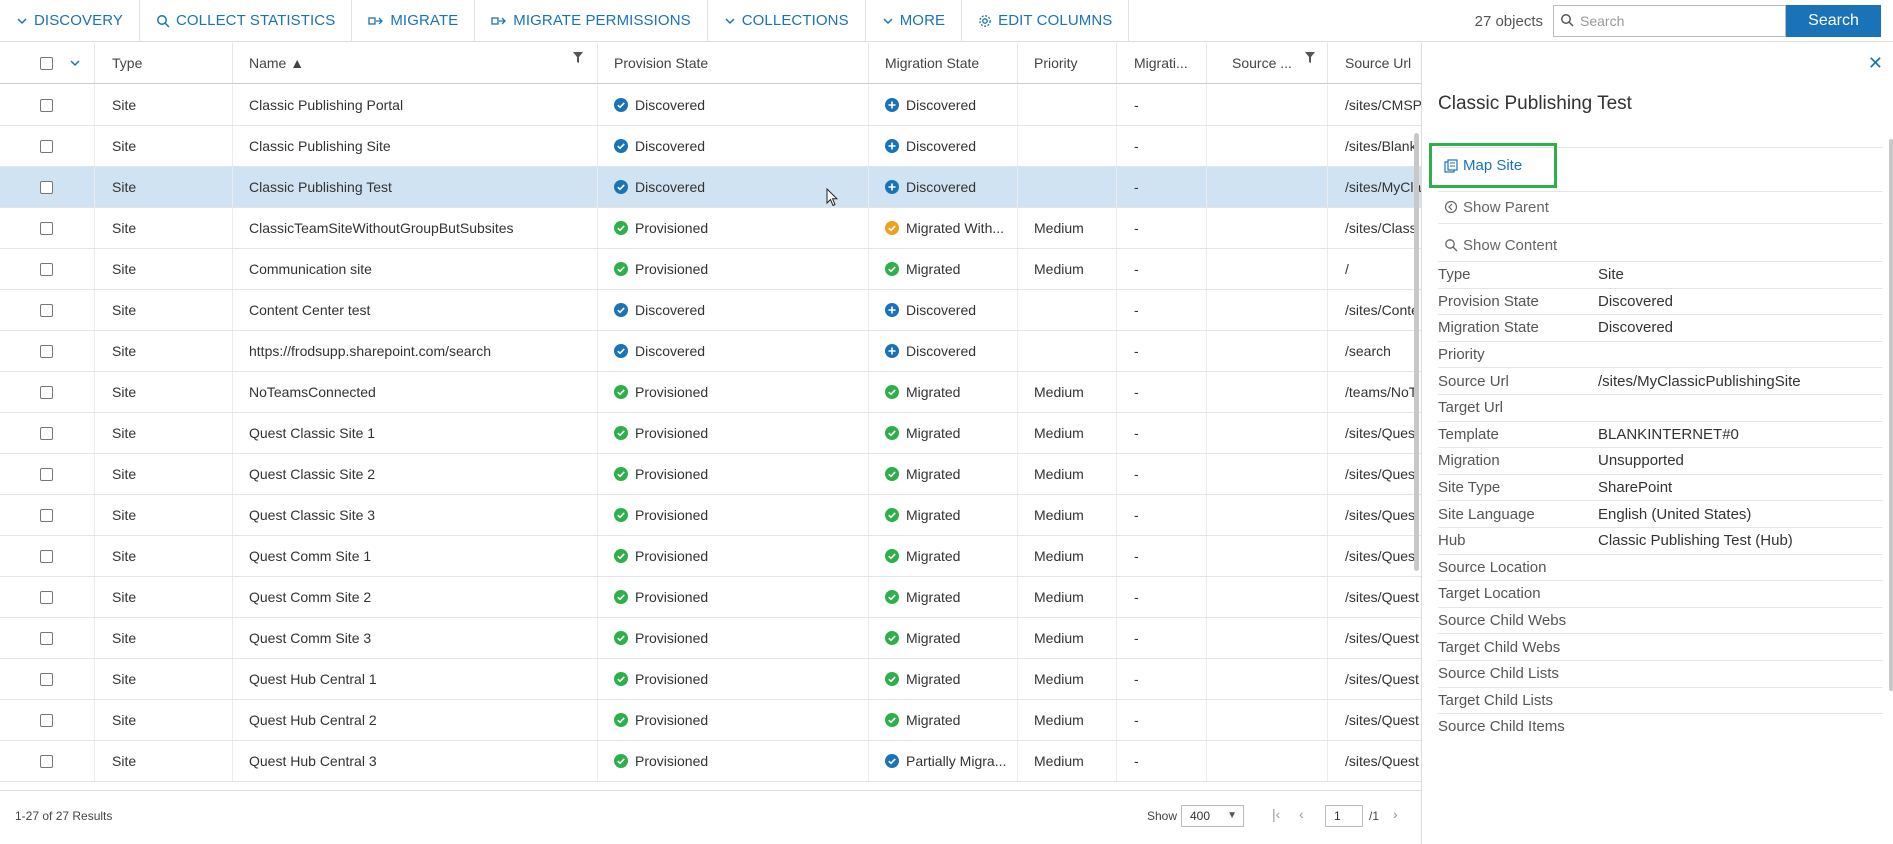  What do you see at coordinates (1500, 245) in the screenshot?
I see `show-content-button: Show Content` at bounding box center [1500, 245].